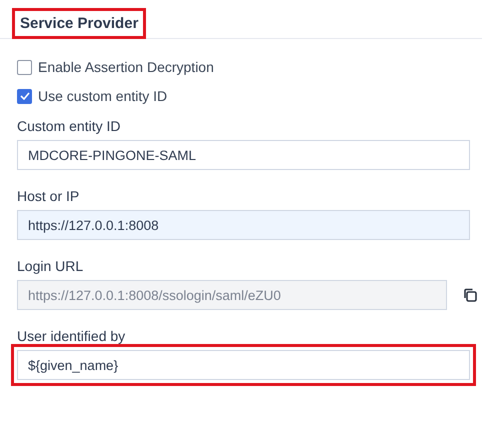 This screenshot has width=490, height=430. I want to click on field-label: Host or IP, so click(48, 196).